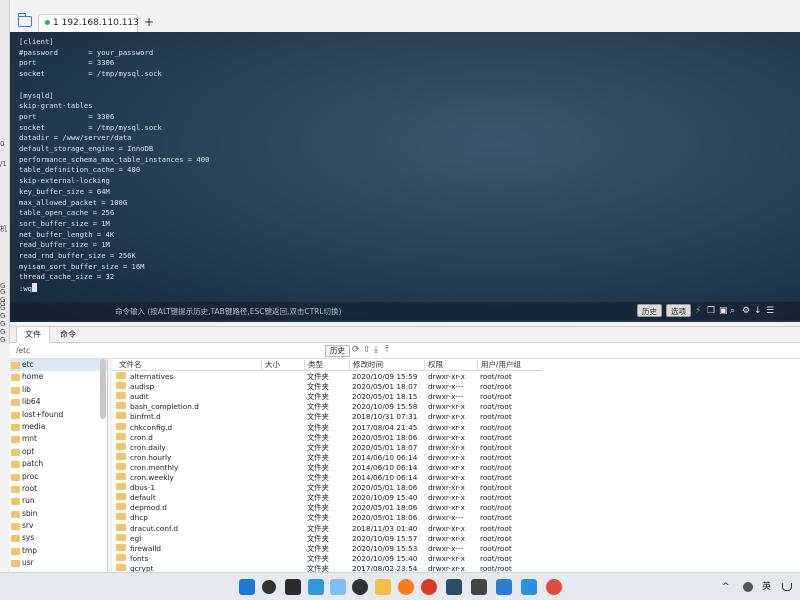 The height and width of the screenshot is (600, 800). Describe the element at coordinates (450, 365) in the screenshot. I see `column-header-permissions: 权限` at that location.